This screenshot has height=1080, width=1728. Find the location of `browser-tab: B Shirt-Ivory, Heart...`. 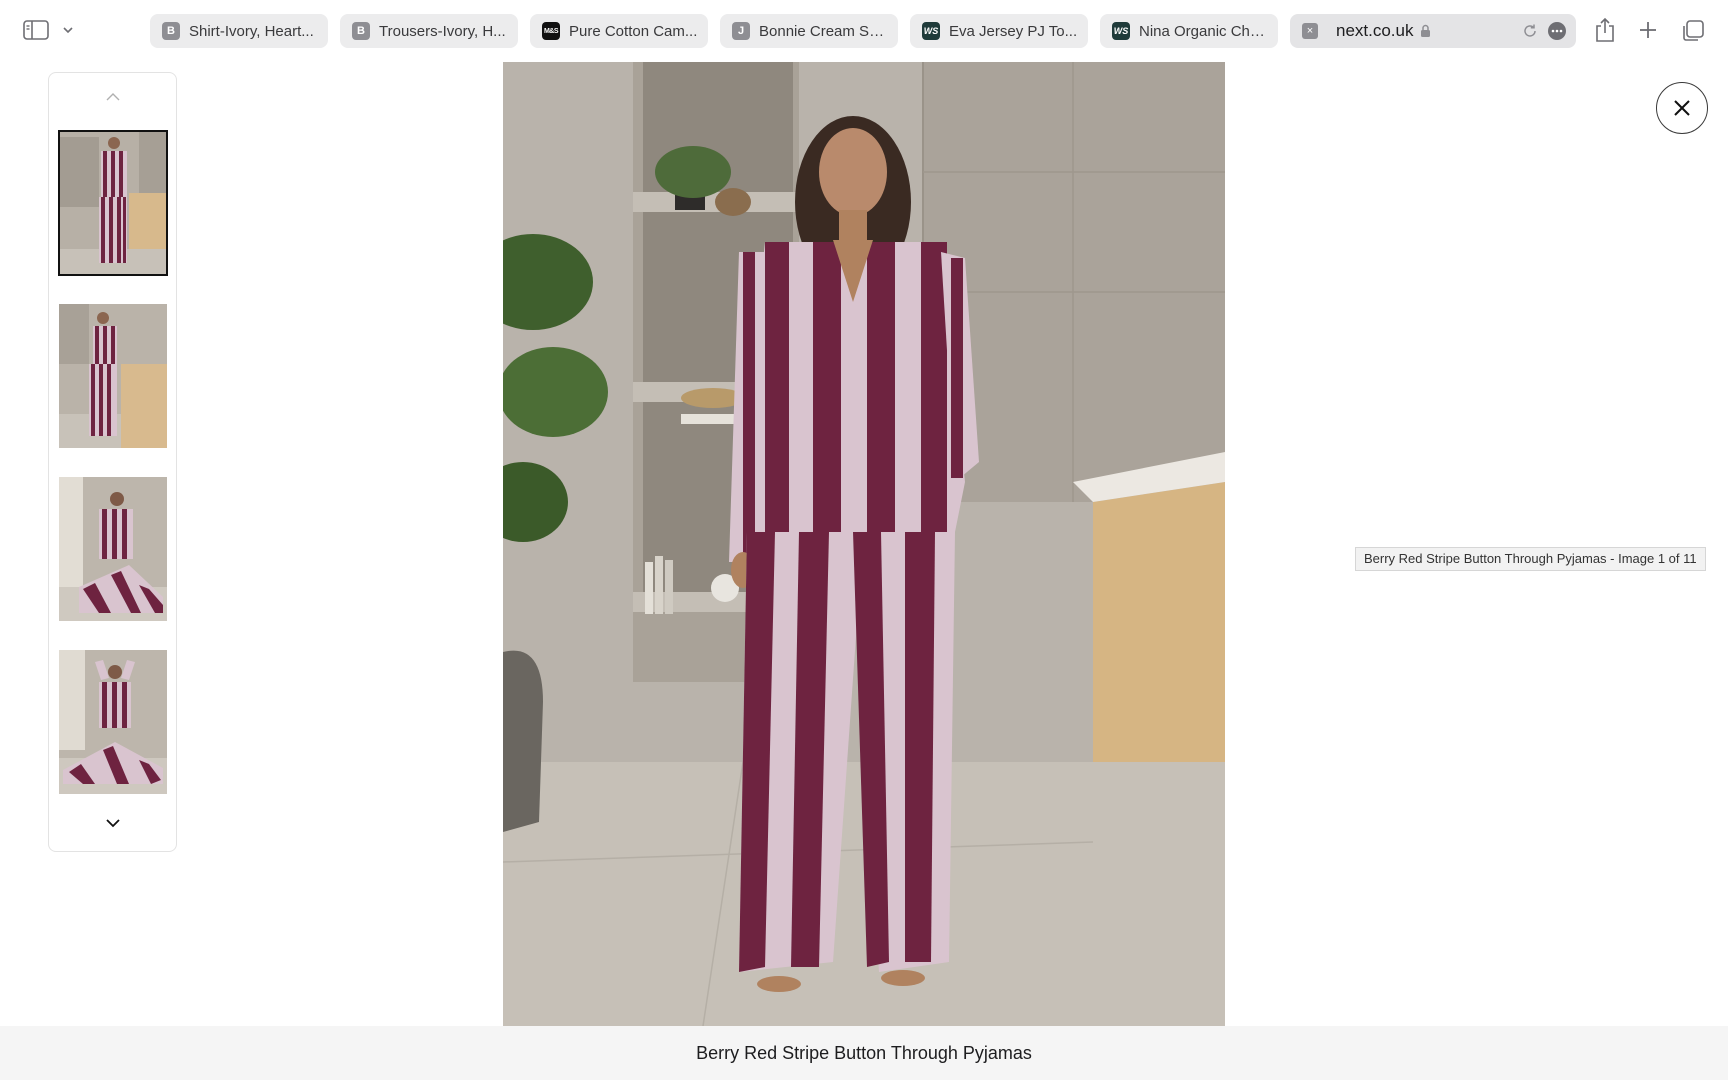

browser-tab: B Shirt-Ivory, Heart... is located at coordinates (239, 31).